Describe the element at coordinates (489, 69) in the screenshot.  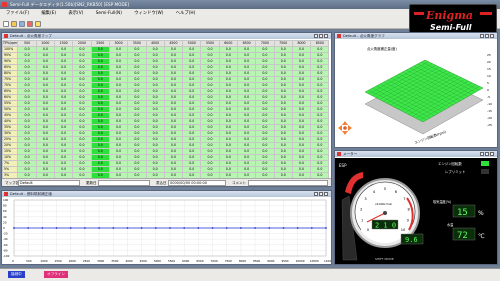
I see `z-tick-label: 15` at that location.